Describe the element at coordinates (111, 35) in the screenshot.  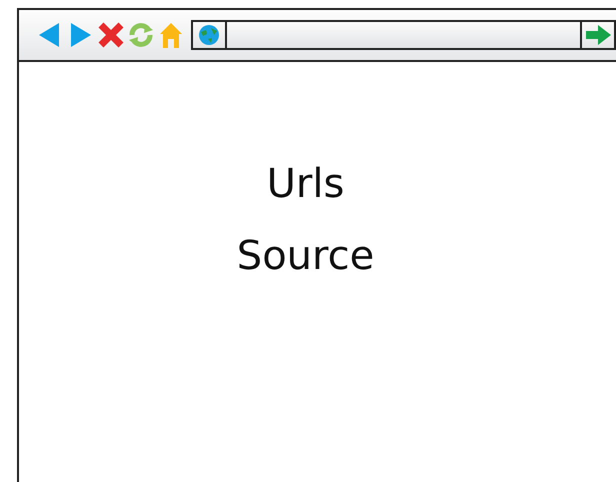
I see `stop-button` at that location.